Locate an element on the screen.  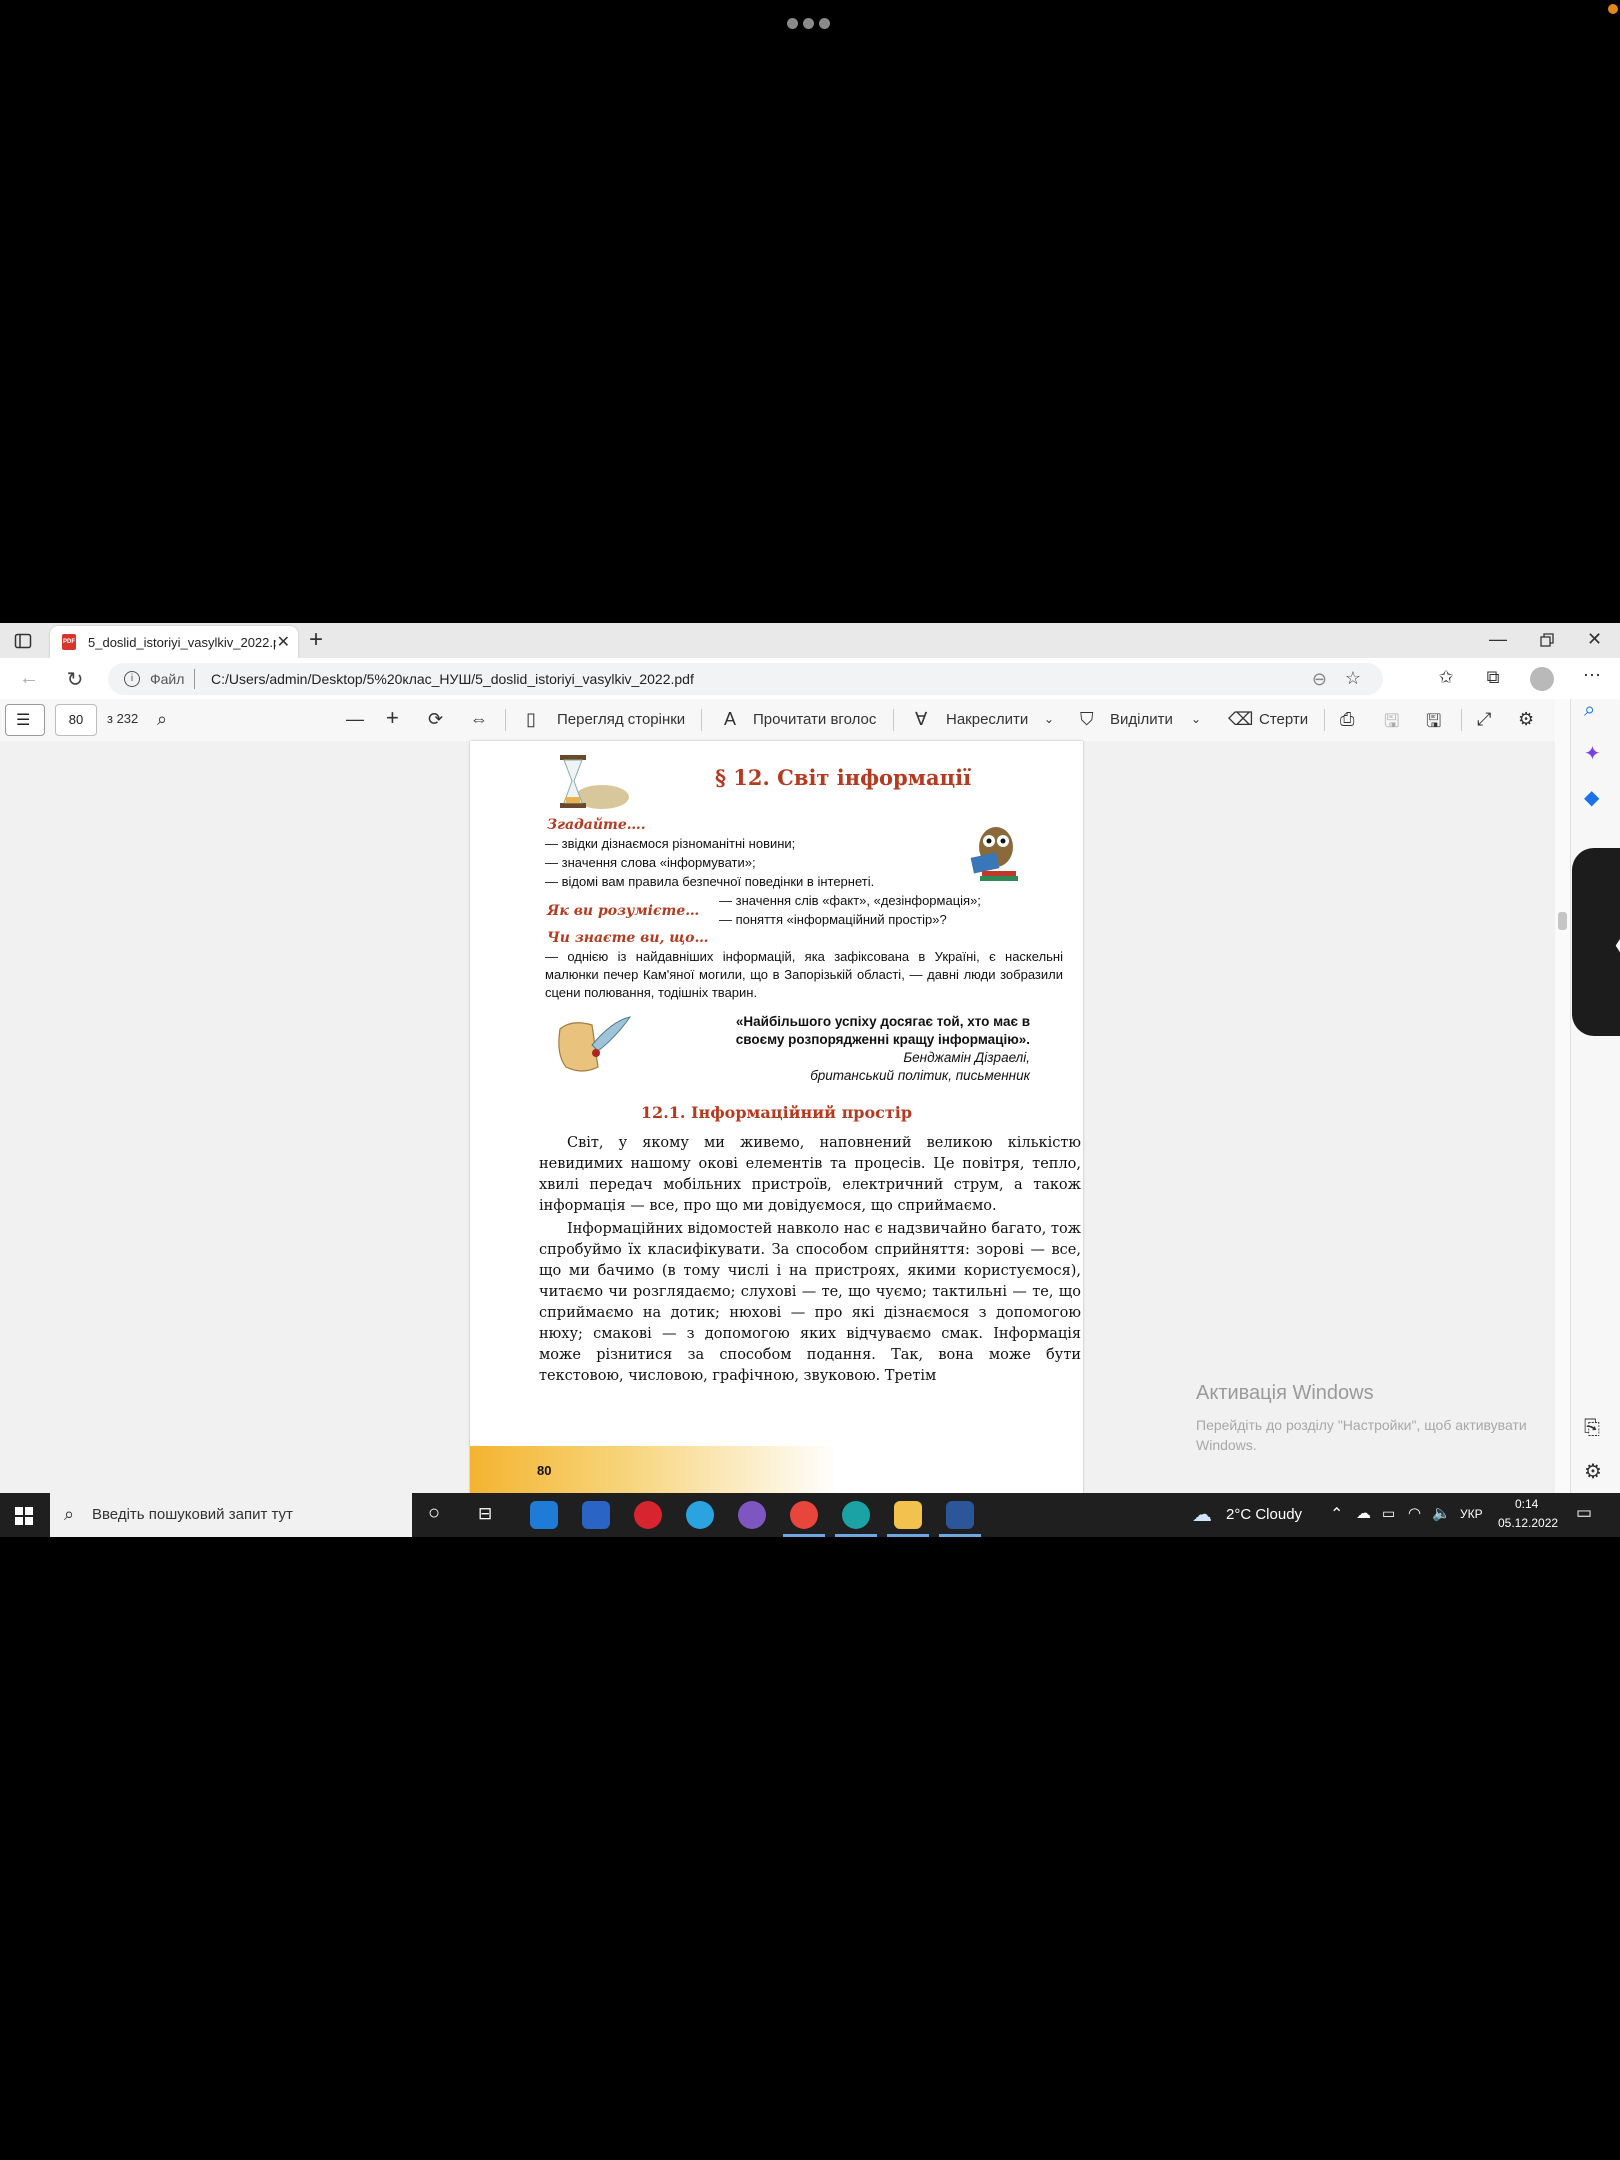
search-sidebar-icon: ⌕ is located at coordinates (1589, 710).